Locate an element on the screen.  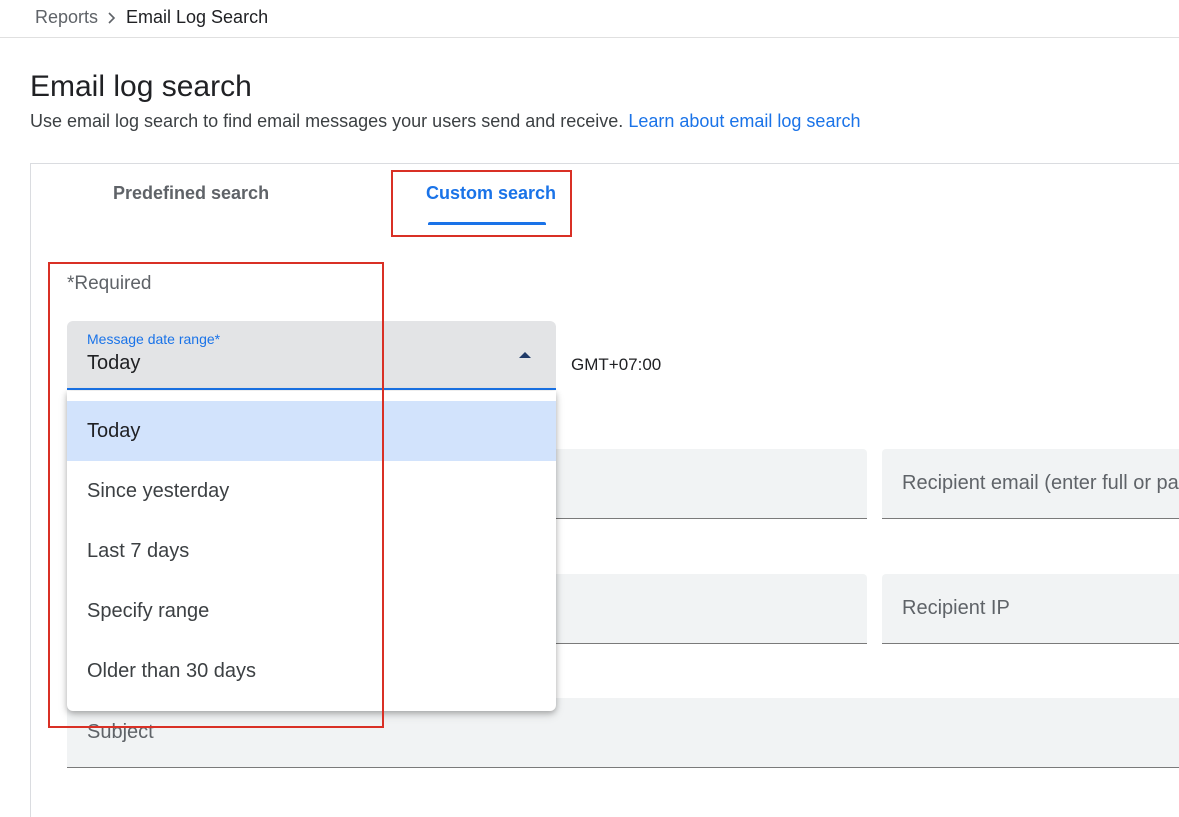
recipient-email-field: Recipient email (enter full or pa is located at coordinates (1030, 484).